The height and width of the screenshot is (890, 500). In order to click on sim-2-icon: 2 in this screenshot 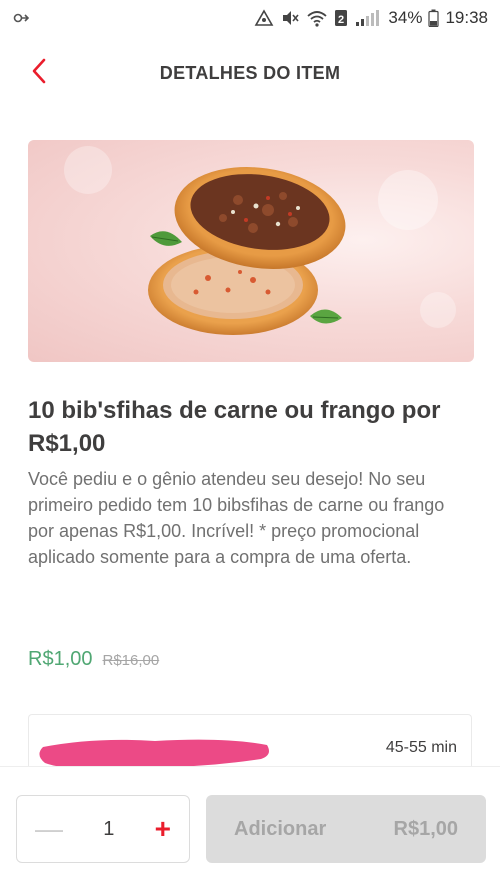, I will do `click(341, 18)`.